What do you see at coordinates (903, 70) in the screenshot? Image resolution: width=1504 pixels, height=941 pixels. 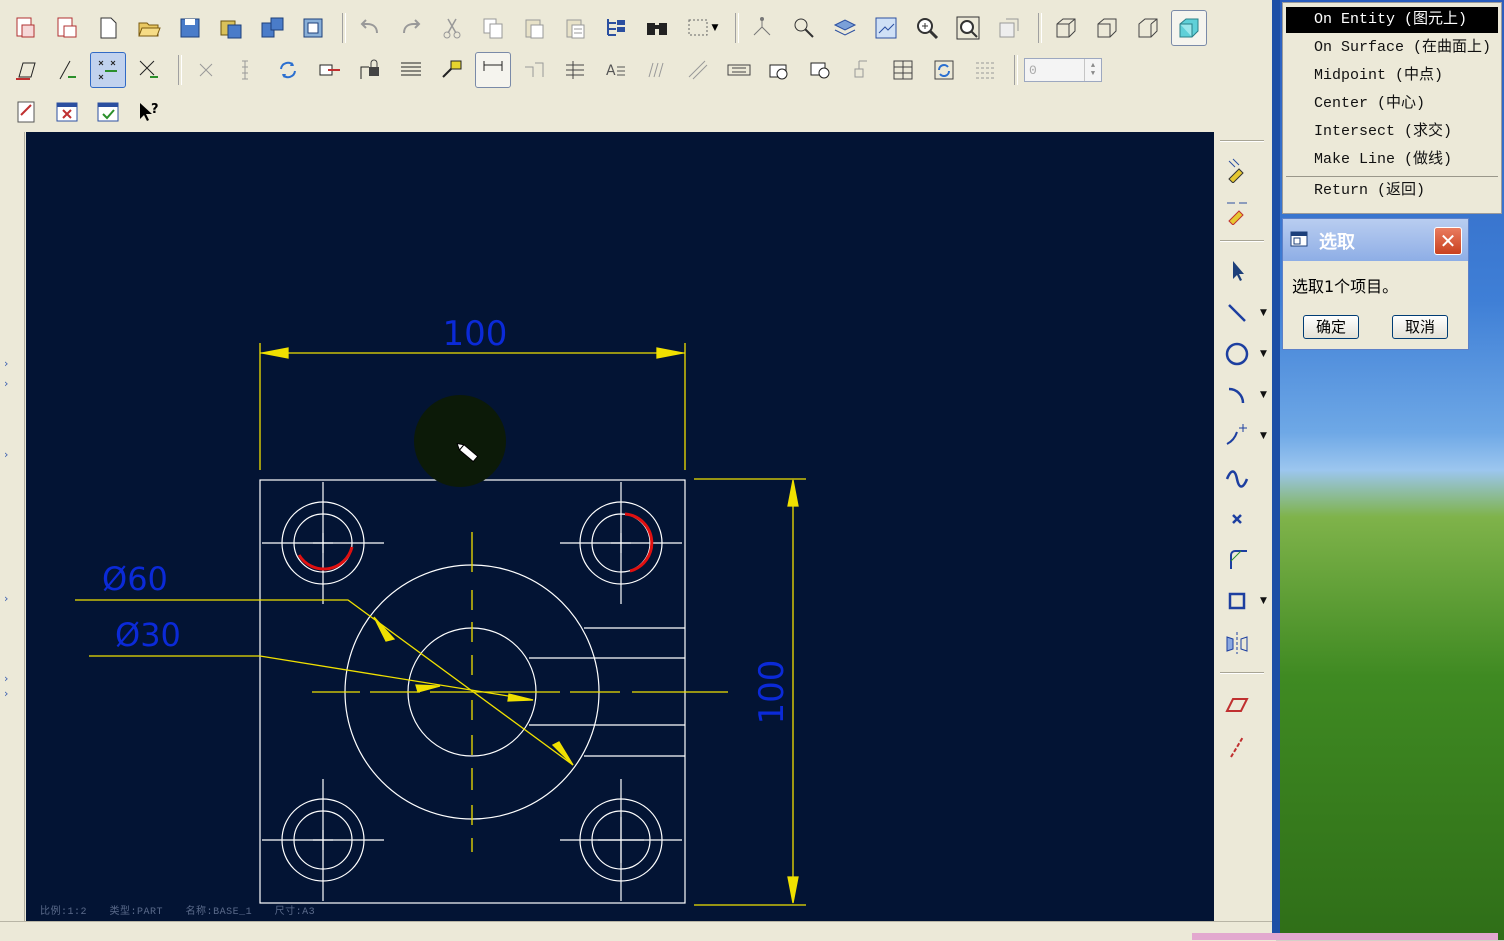 I see `table-lines-button` at bounding box center [903, 70].